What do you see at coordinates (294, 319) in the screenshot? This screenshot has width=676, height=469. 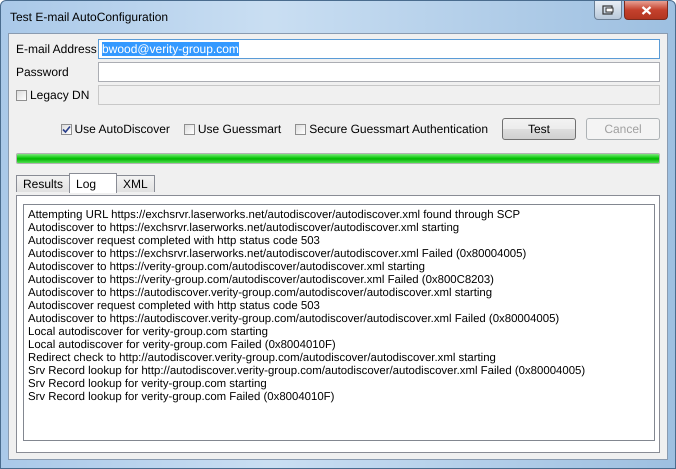 I see `log-line: Autodiscover to https://autodiscover.verity-group.com/autodiscover/autodiscover.xml Failed (0x80004005)` at bounding box center [294, 319].